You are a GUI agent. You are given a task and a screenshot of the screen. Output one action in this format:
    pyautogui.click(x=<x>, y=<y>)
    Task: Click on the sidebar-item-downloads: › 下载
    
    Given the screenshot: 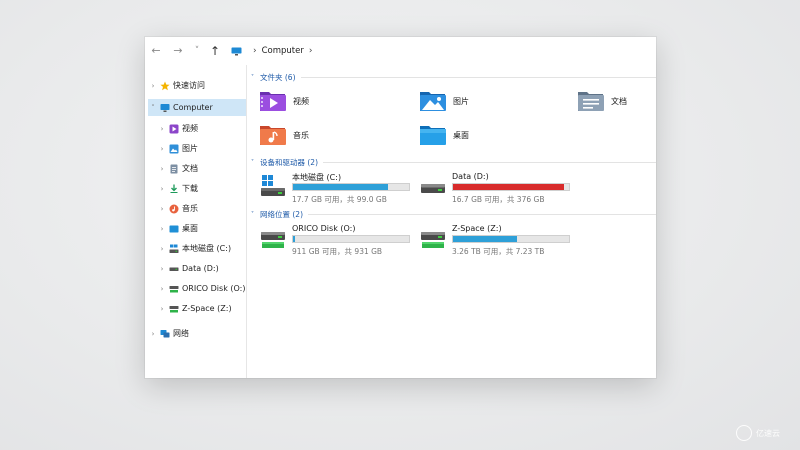 What is the action you would take?
    pyautogui.click(x=201, y=188)
    